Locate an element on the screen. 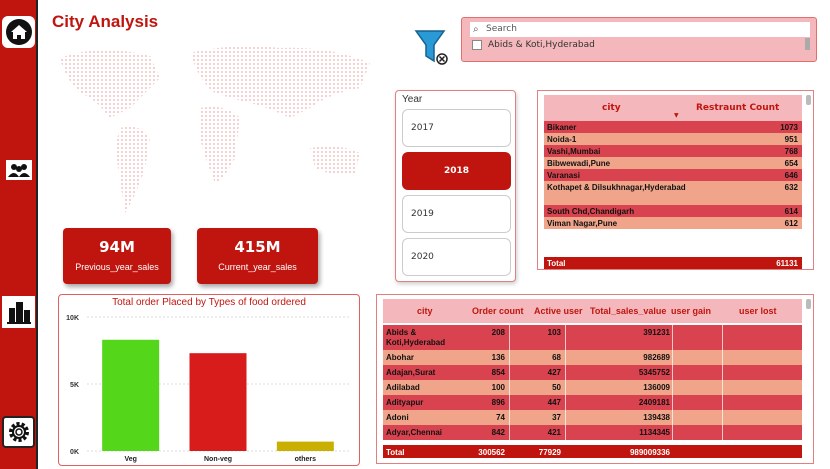 The image size is (830, 469). y-tick-label: 10K is located at coordinates (72, 318).